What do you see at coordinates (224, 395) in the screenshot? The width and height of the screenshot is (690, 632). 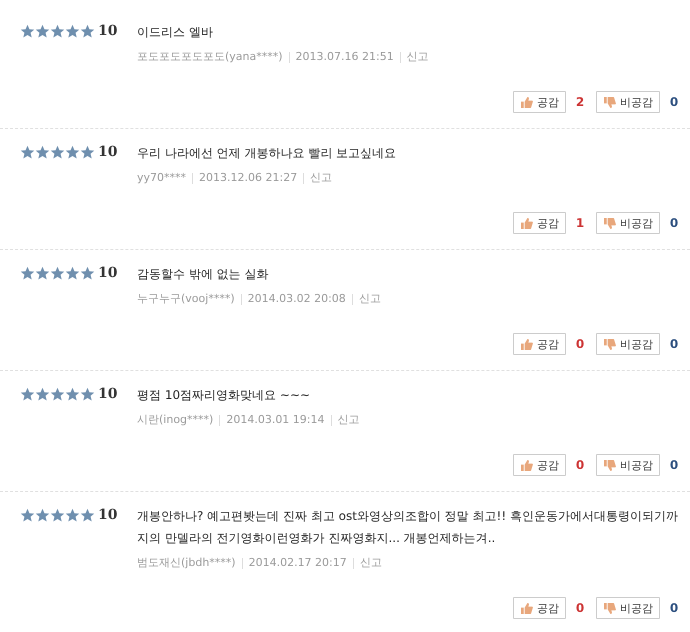 I see `review-text: 평점 10점짜리영화맞네요 ~~~` at bounding box center [224, 395].